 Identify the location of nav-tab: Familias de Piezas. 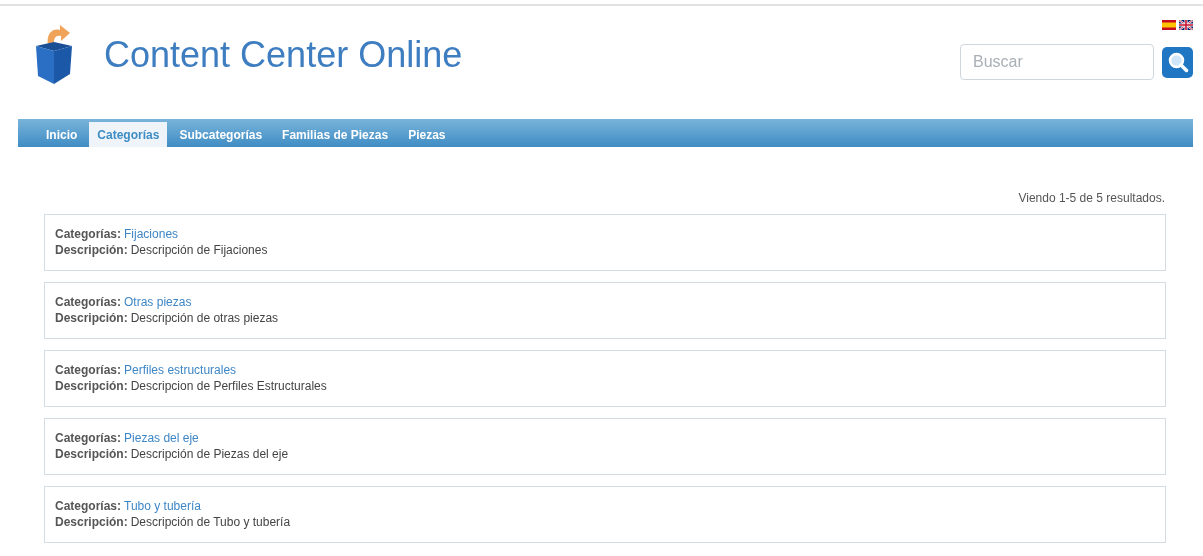
(335, 134).